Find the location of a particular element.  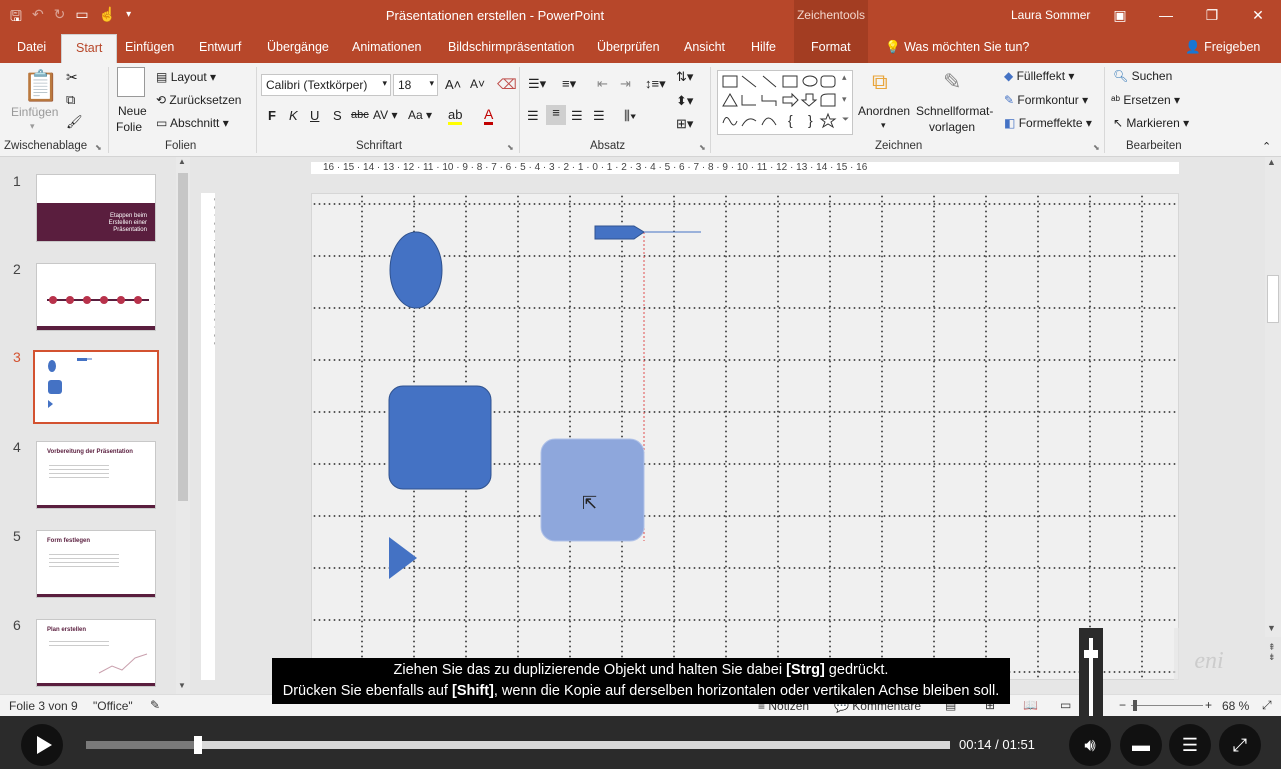

shape-outline-button: ✎ Formkontur ▾ is located at coordinates (1046, 100).